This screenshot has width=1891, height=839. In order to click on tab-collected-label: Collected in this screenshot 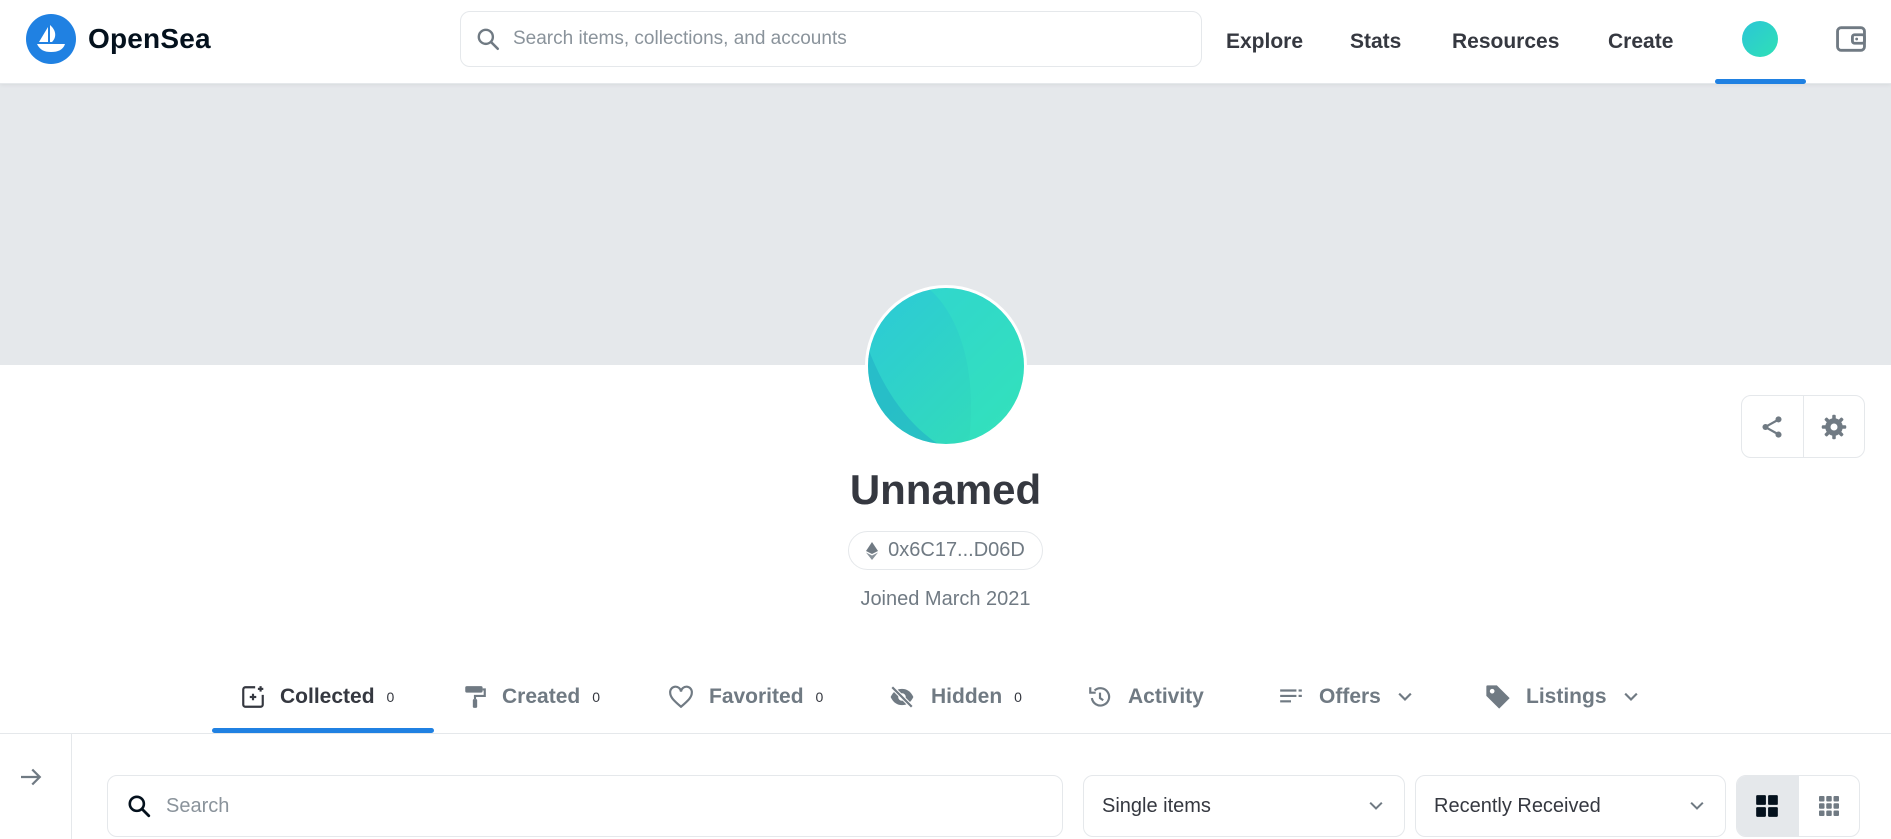, I will do `click(327, 696)`.